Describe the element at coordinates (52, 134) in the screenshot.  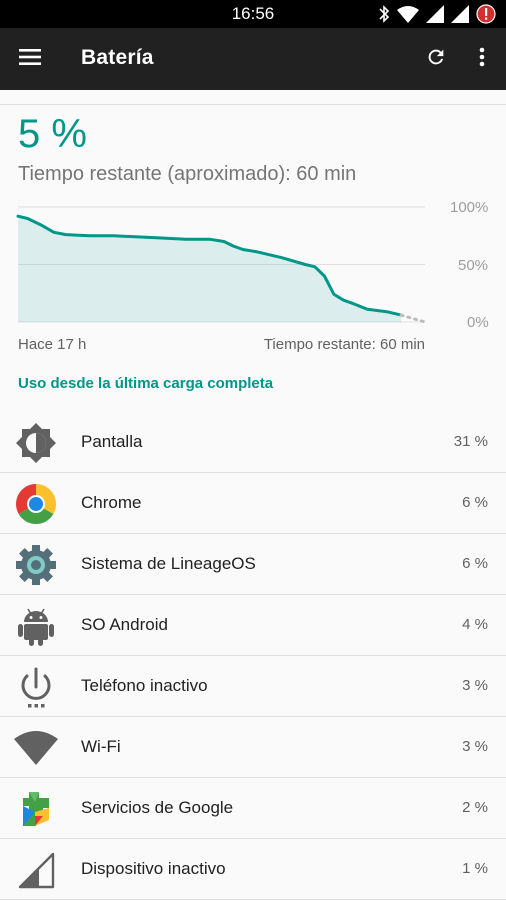
I see `battery-level: 5 %` at that location.